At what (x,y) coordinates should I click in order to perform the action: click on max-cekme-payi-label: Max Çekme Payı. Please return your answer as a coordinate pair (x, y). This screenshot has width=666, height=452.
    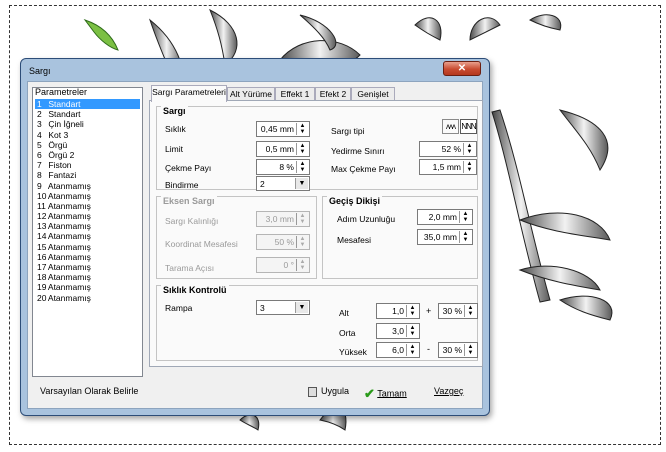
    Looking at the image, I should click on (363, 169).